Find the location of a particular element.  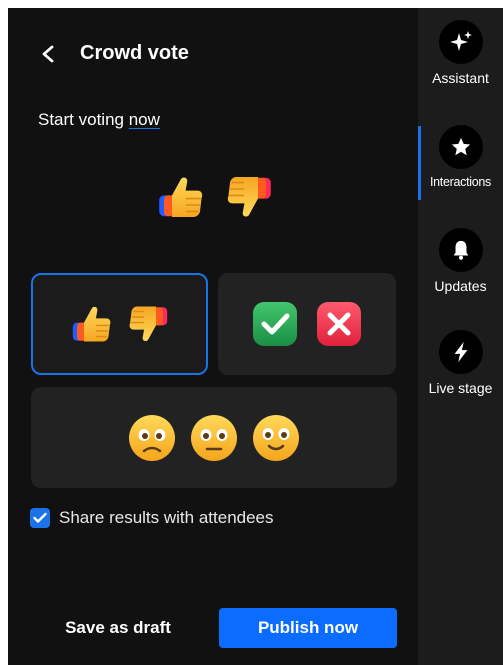

rail-item-live-stage: Live stage is located at coordinates (460, 363).